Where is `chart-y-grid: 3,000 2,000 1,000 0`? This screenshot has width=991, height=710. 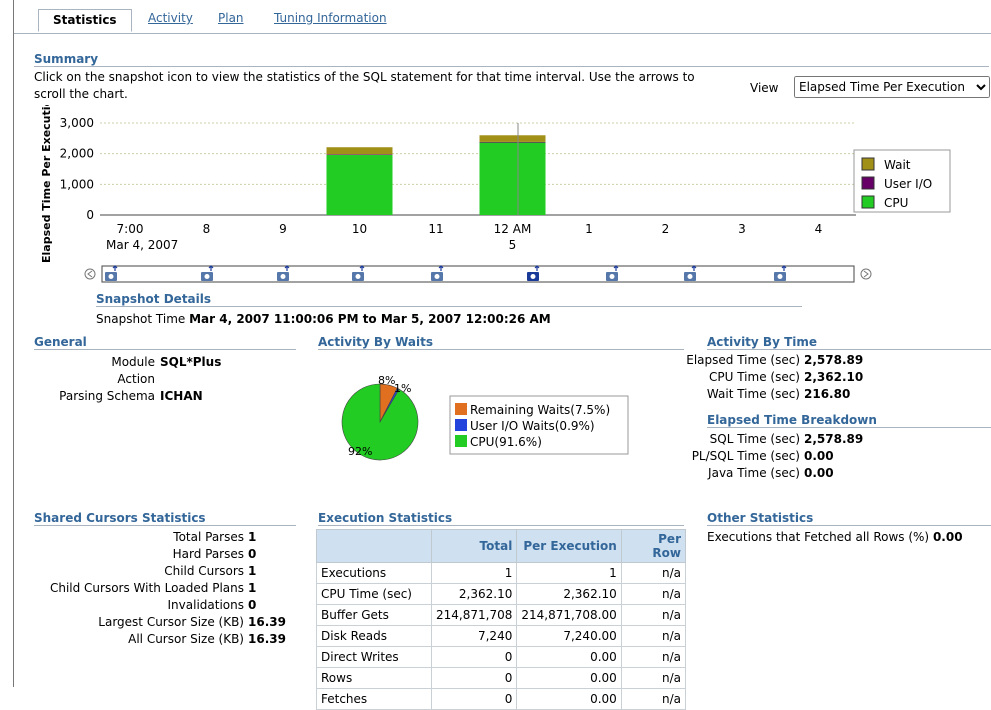
chart-y-grid: 3,000 2,000 1,000 0 is located at coordinates (458, 169).